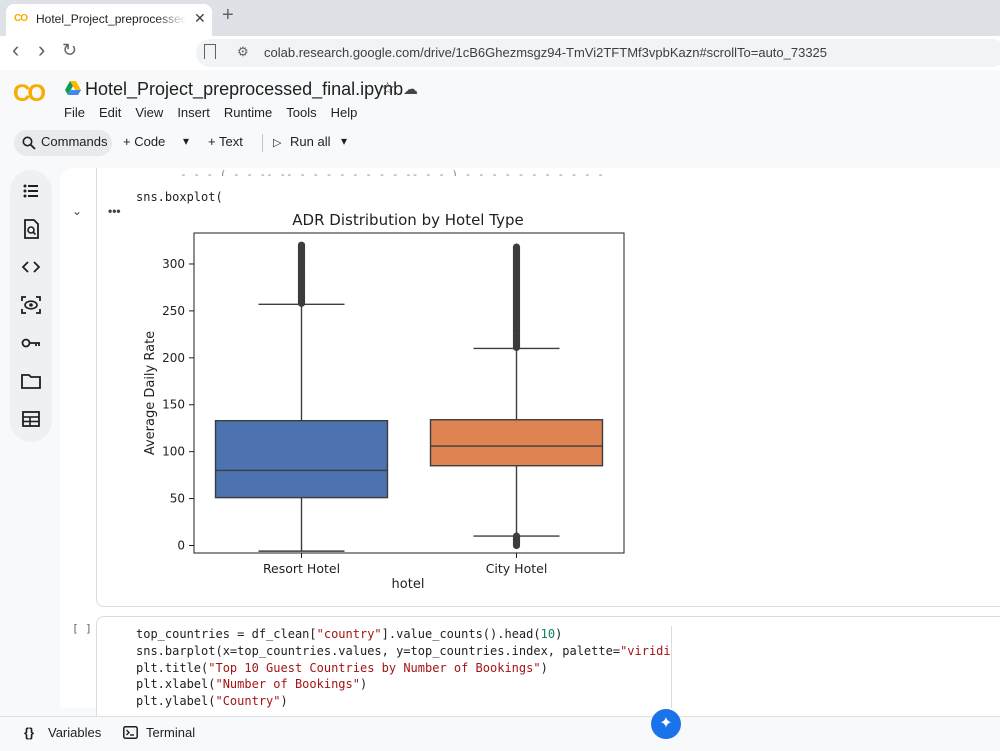 The height and width of the screenshot is (751, 1000). Describe the element at coordinates (244, 89) in the screenshot. I see `notebook-title: Hotel_Project_preprocessed_final.ipynb` at that location.